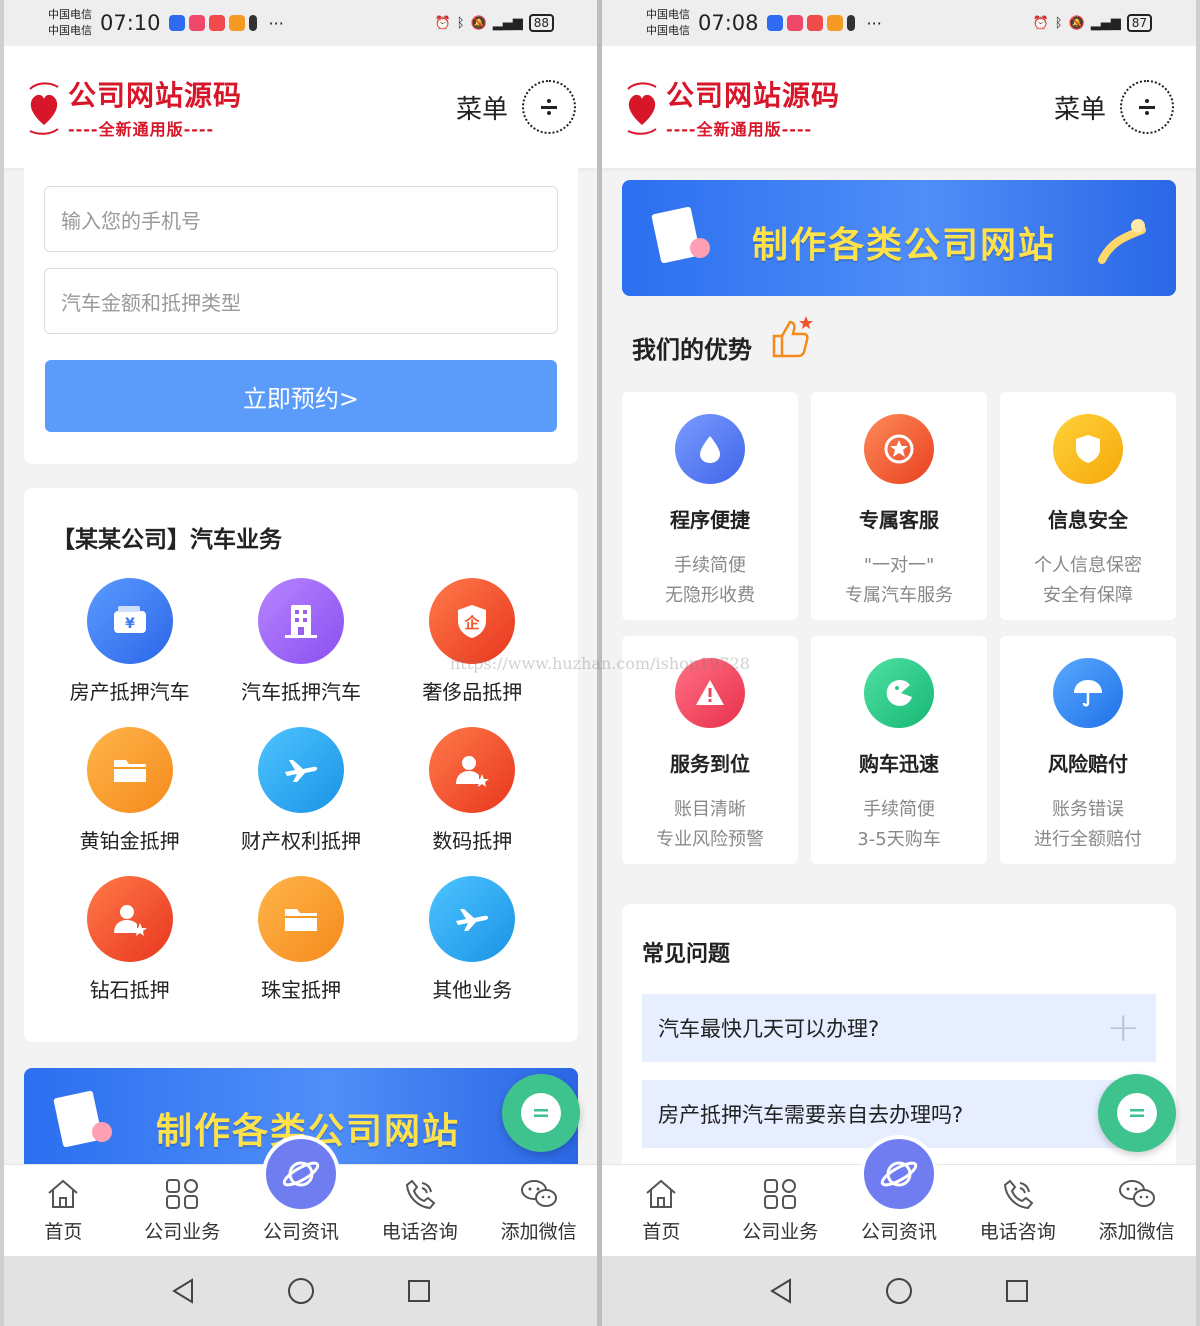 The width and height of the screenshot is (1200, 1326). What do you see at coordinates (898, 1232) in the screenshot?
I see `tab-label: 公司资讯` at bounding box center [898, 1232].